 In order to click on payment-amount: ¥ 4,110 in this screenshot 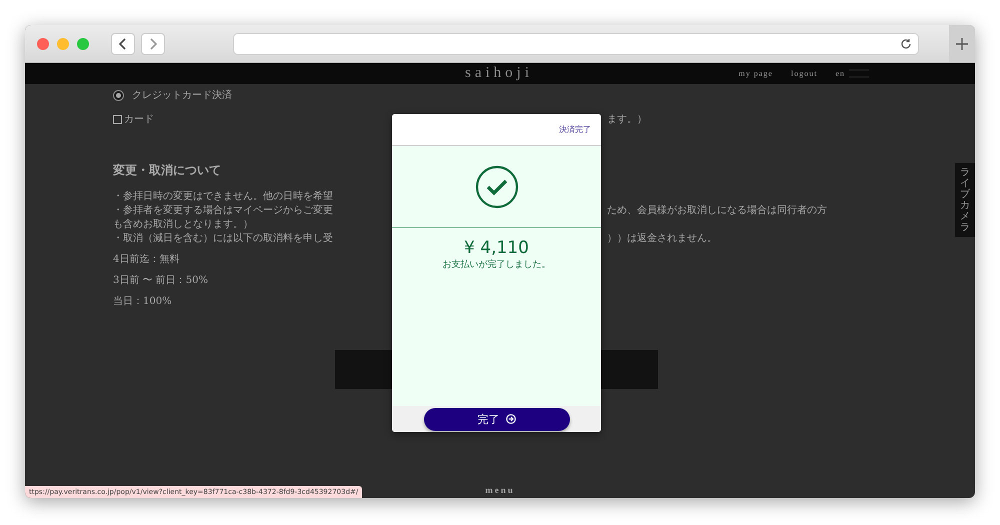, I will do `click(496, 248)`.